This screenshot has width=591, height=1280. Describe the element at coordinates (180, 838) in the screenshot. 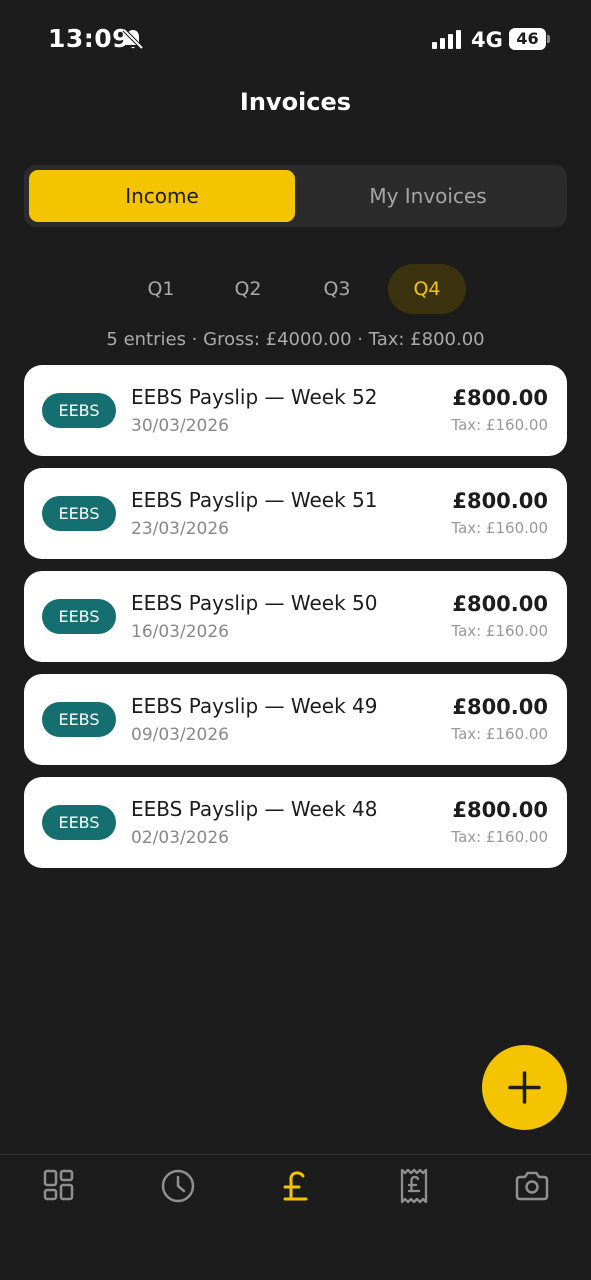

I see `entry-date: 02/03/2026` at that location.